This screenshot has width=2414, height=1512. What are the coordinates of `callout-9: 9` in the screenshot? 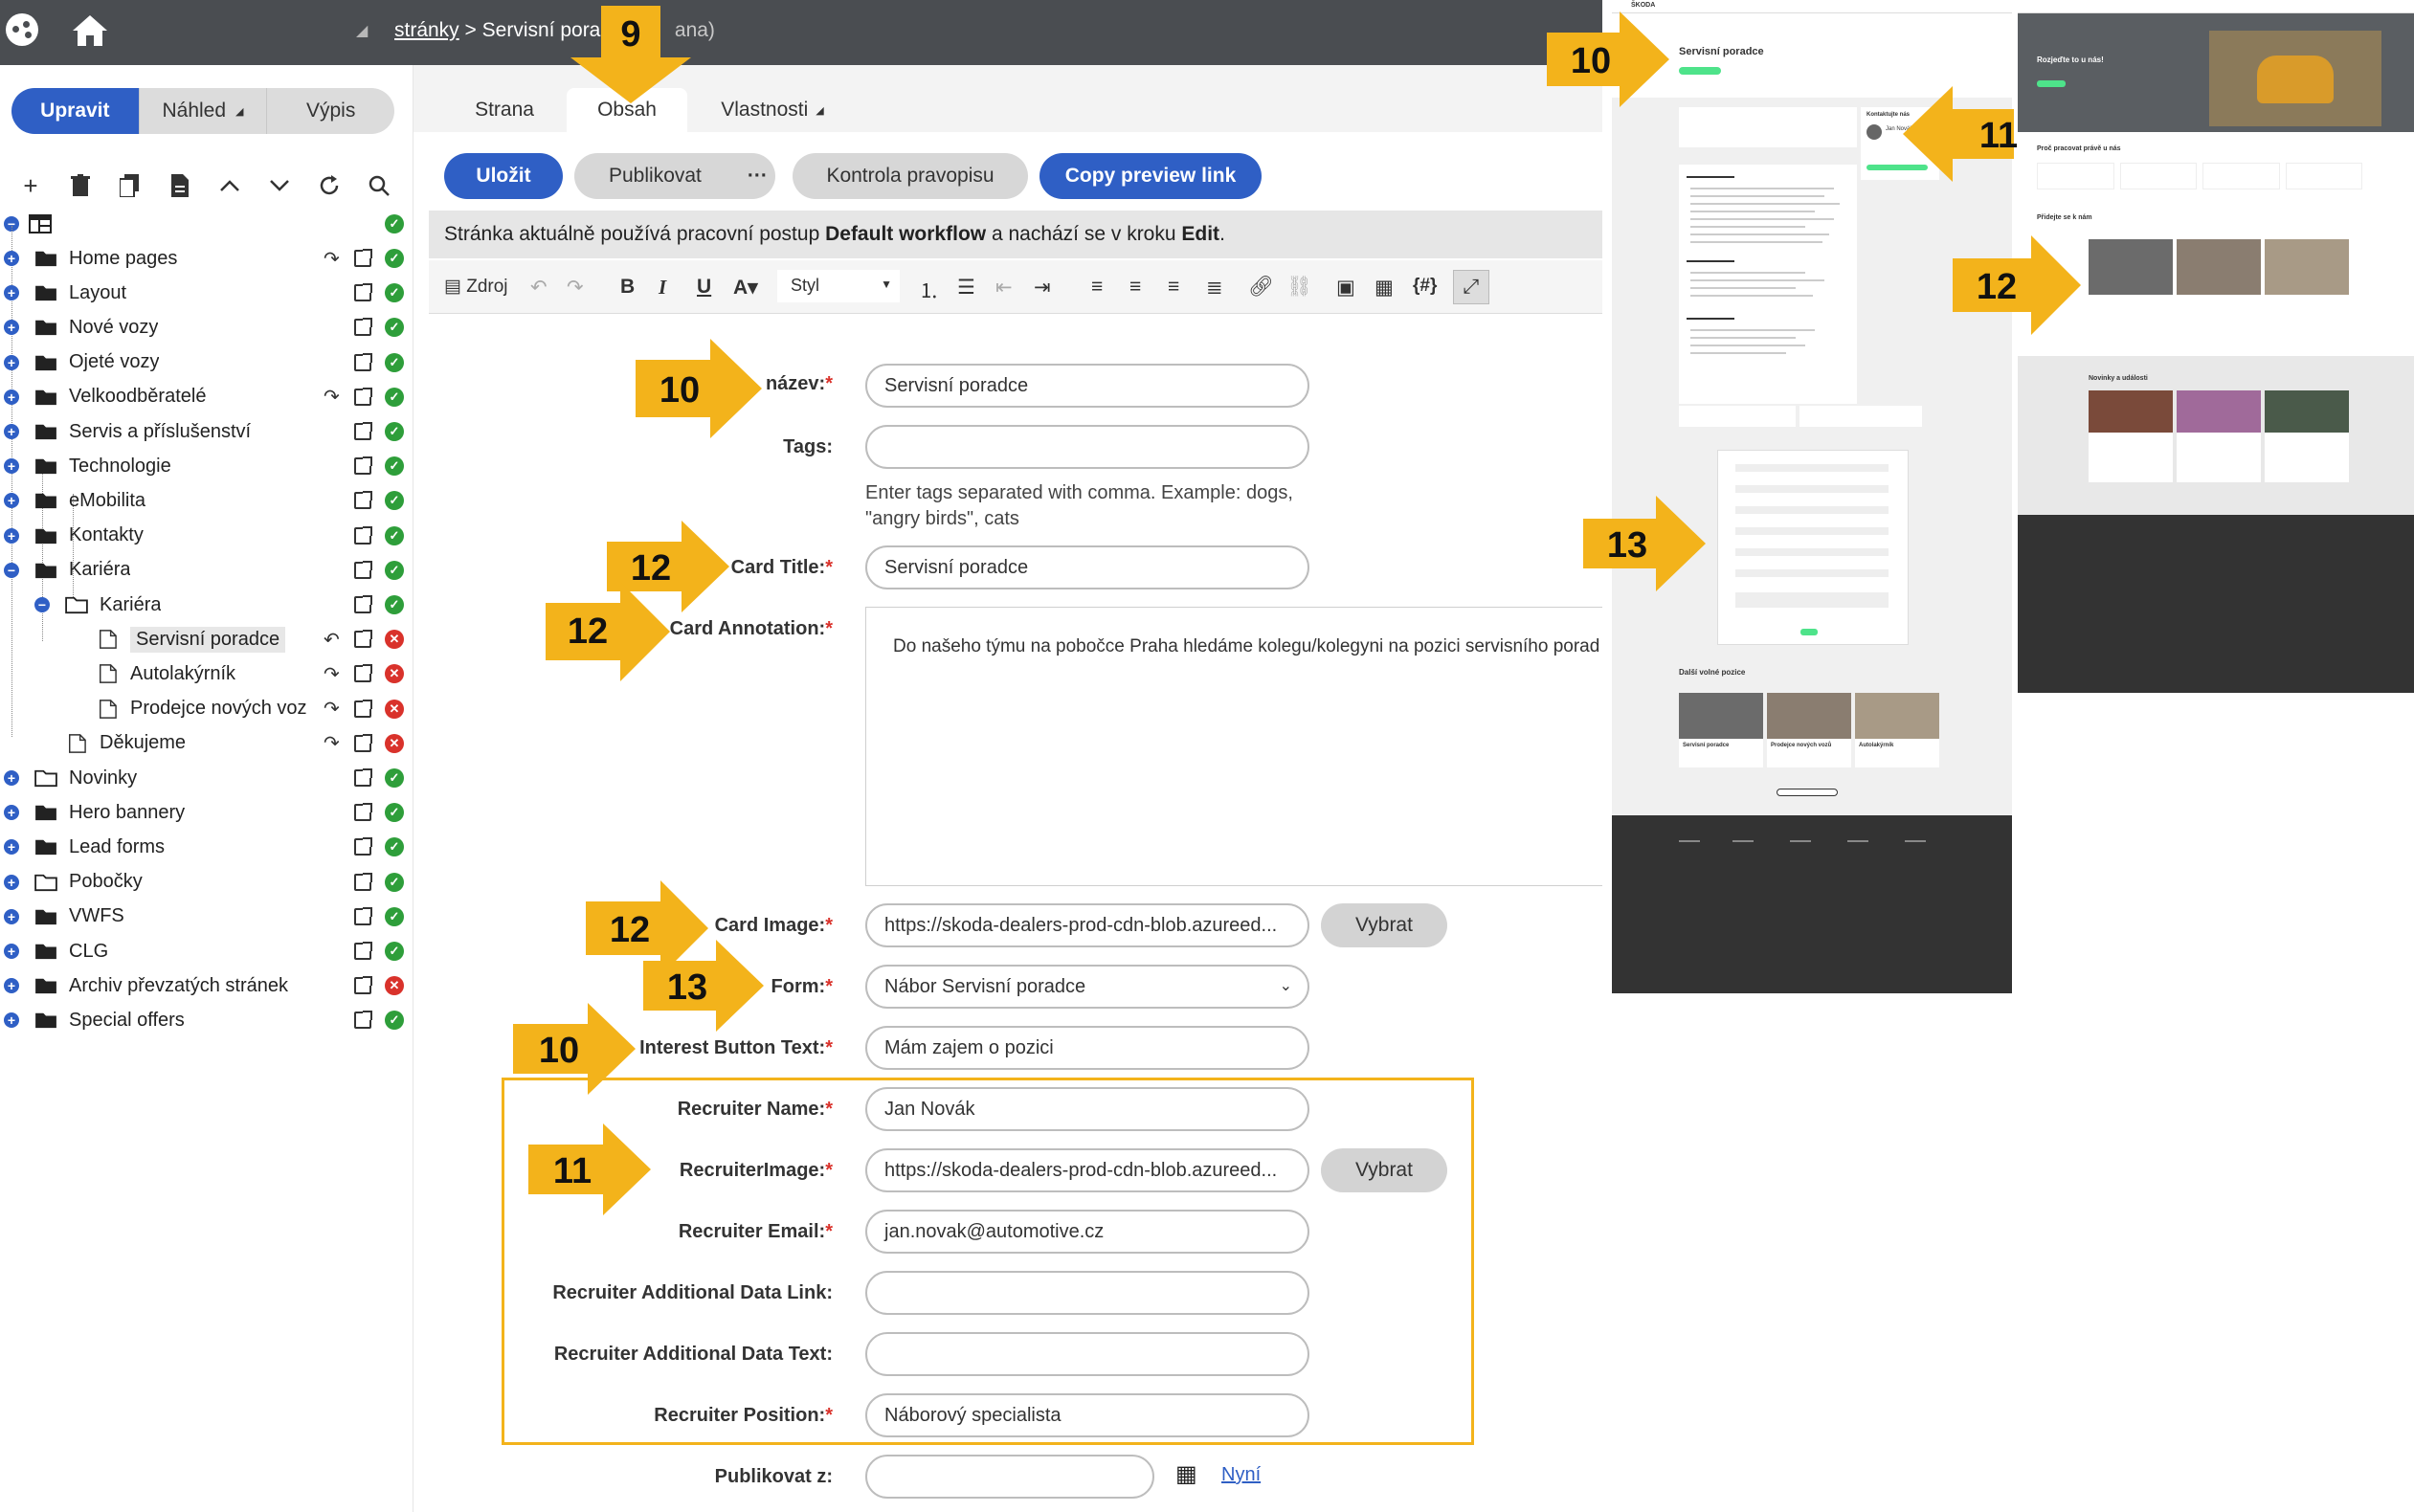 It's located at (631, 54).